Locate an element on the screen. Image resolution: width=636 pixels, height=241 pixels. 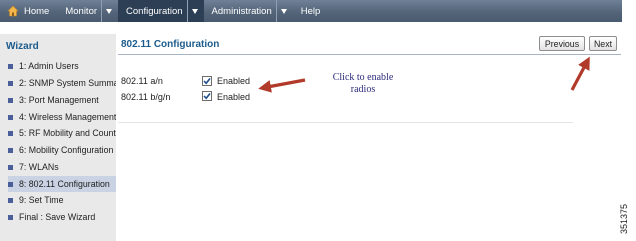
sidebar-step-admin-users: 1: Admin Users is located at coordinates (62, 66).